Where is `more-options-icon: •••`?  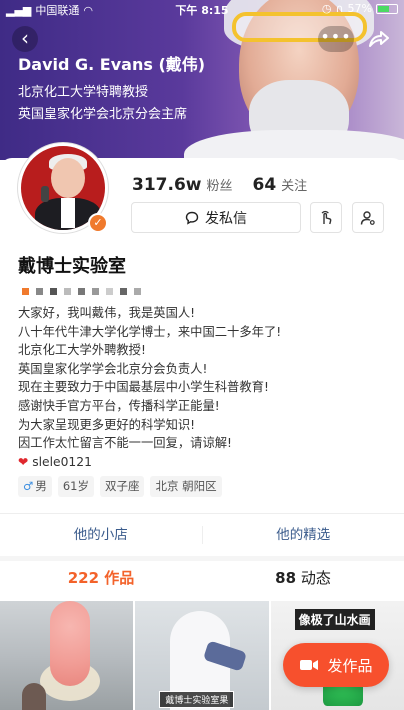 more-options-icon: ••• is located at coordinates (336, 39).